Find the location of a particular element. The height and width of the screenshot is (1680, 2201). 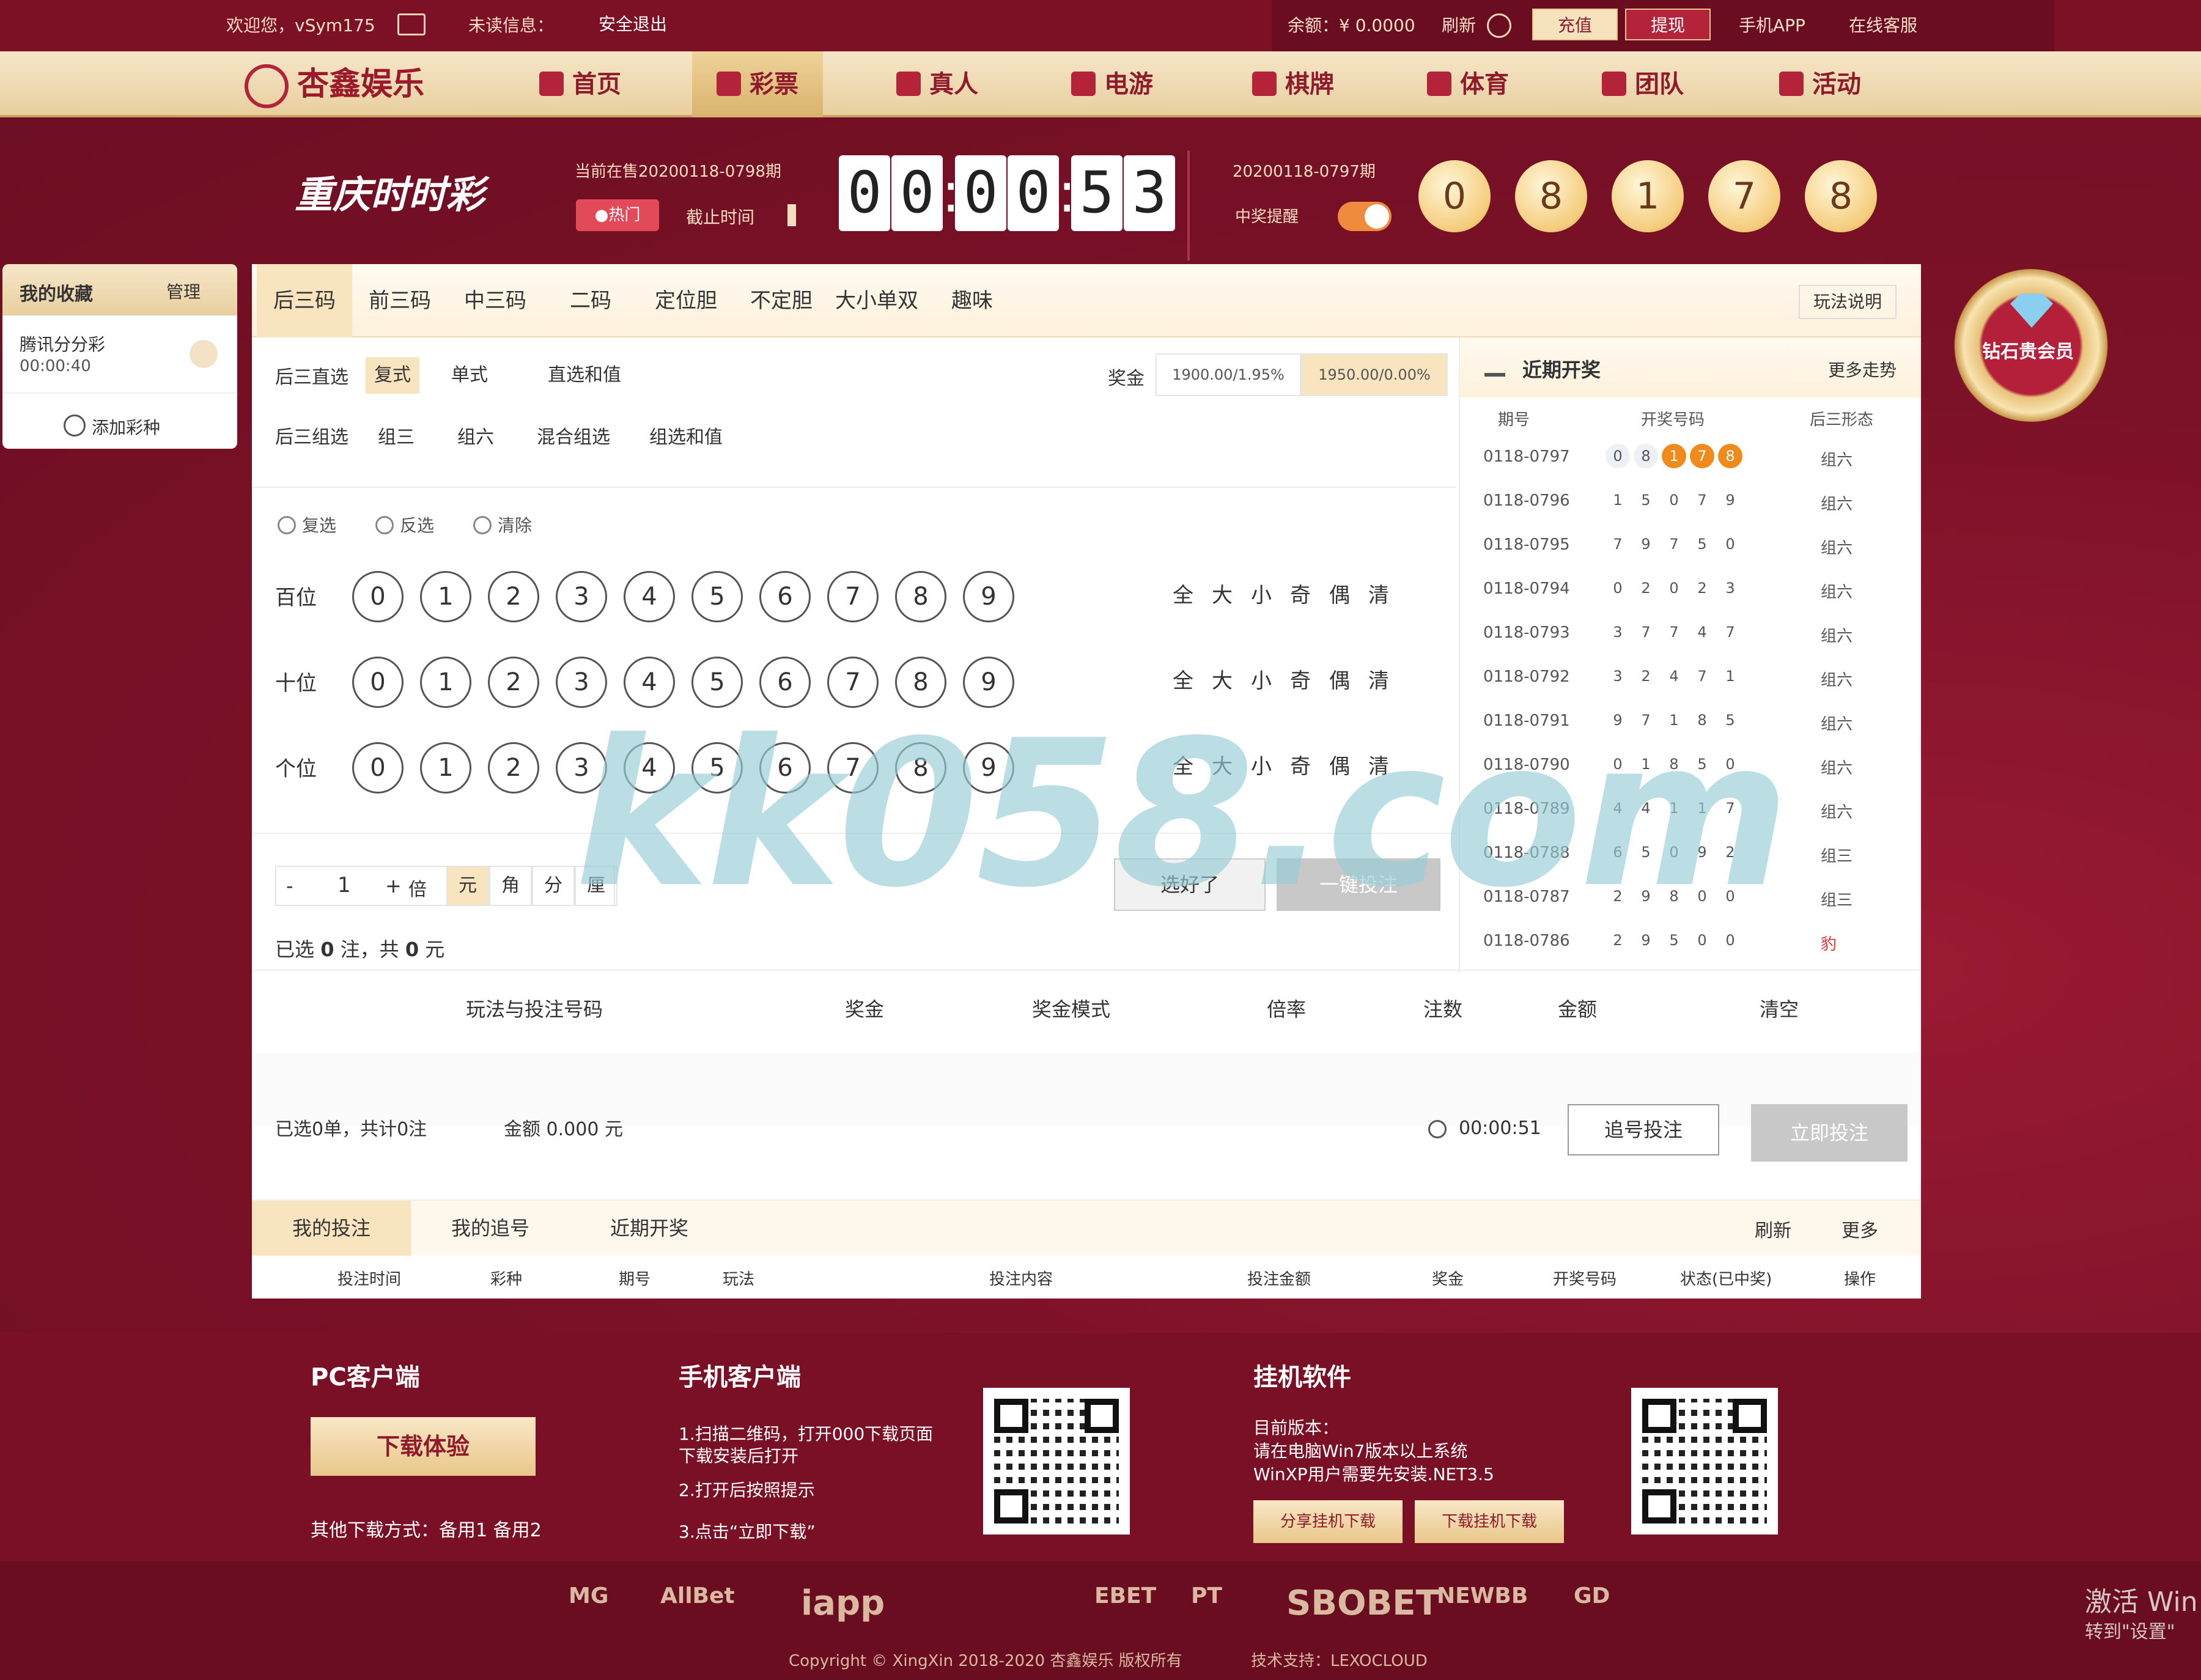

last-issue: 20200118-0797期 is located at coordinates (1304, 172).